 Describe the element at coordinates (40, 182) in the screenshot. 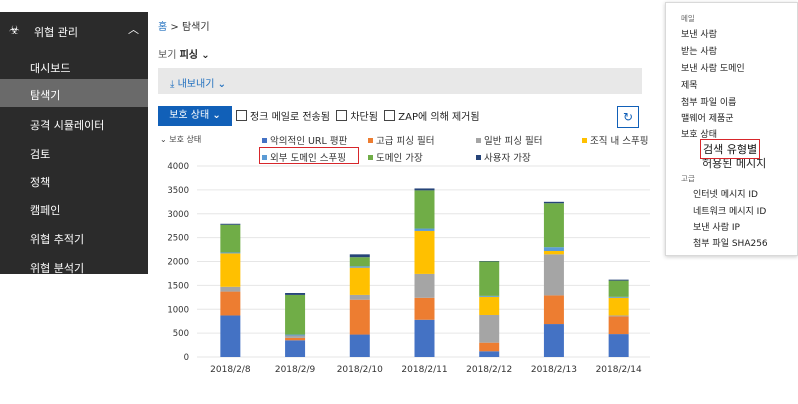

I see `sidebar-item-label: 정책` at that location.